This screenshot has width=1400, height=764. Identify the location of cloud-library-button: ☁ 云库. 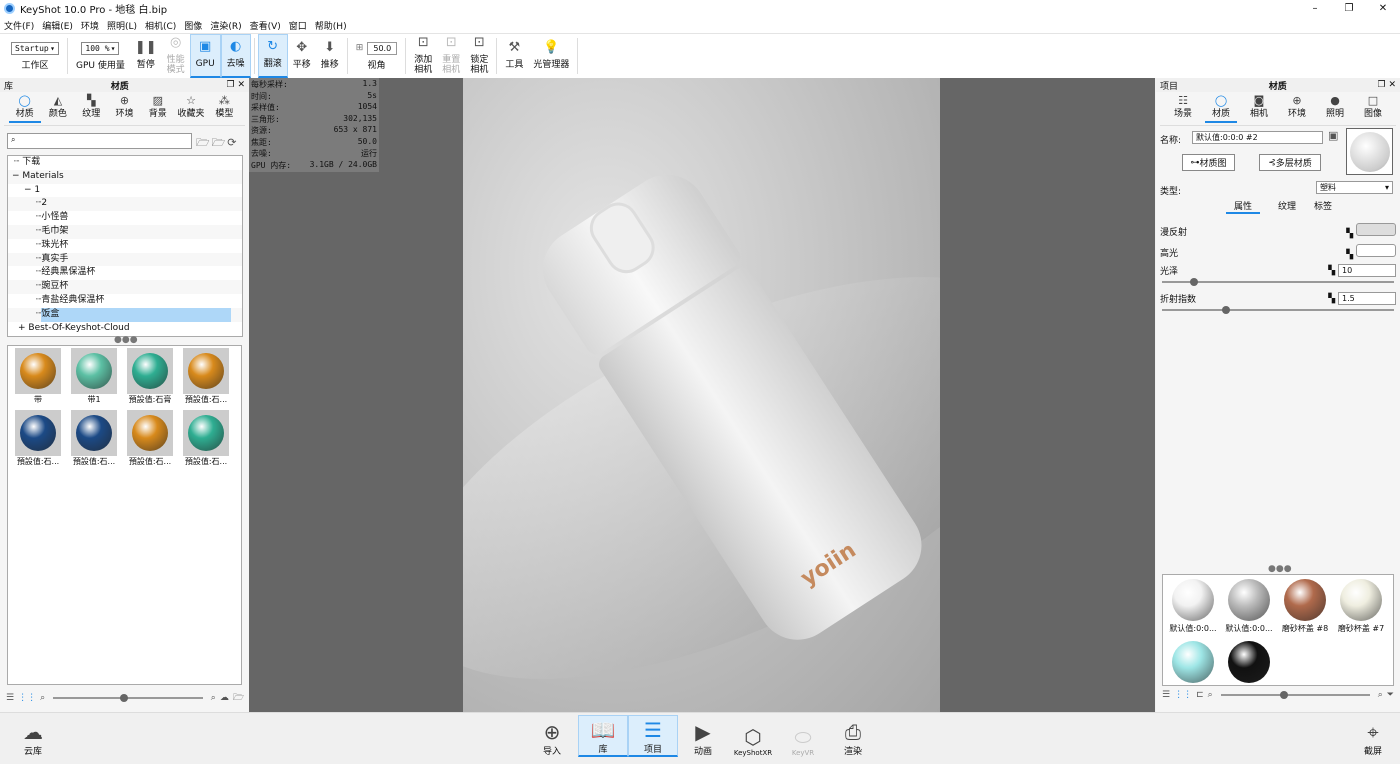
(33, 736).